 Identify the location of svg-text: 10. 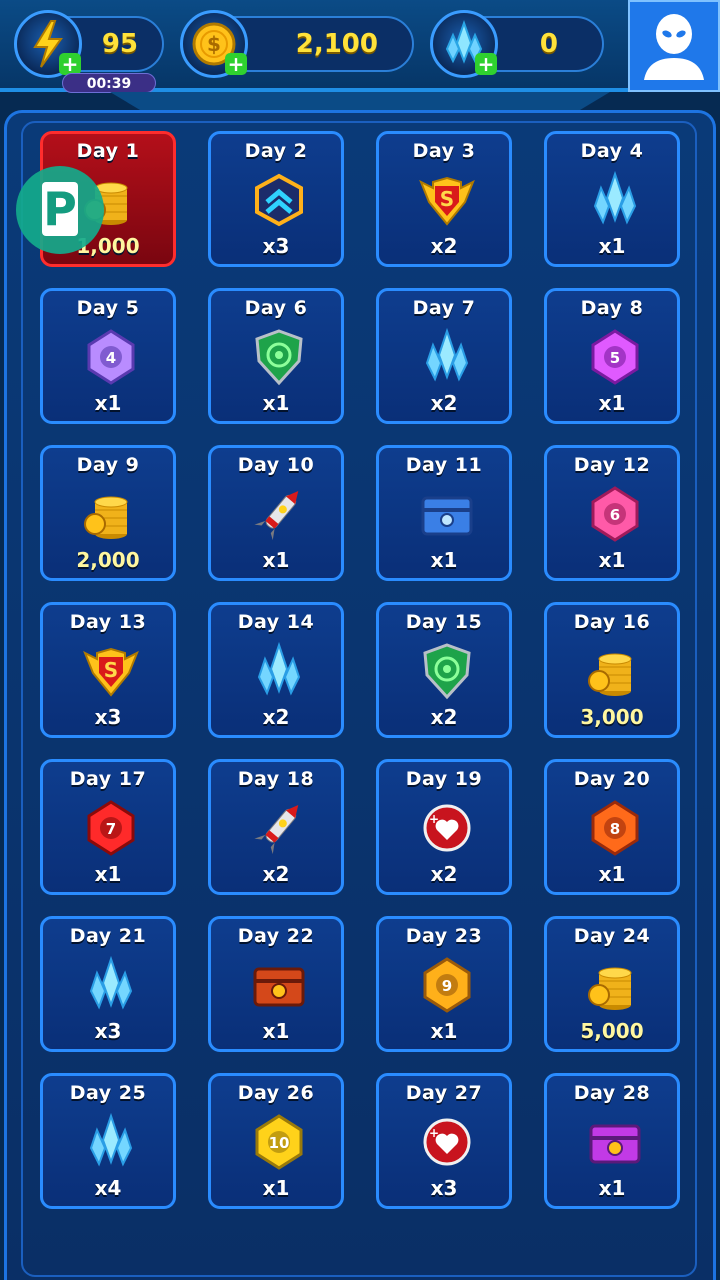
(279, 1143).